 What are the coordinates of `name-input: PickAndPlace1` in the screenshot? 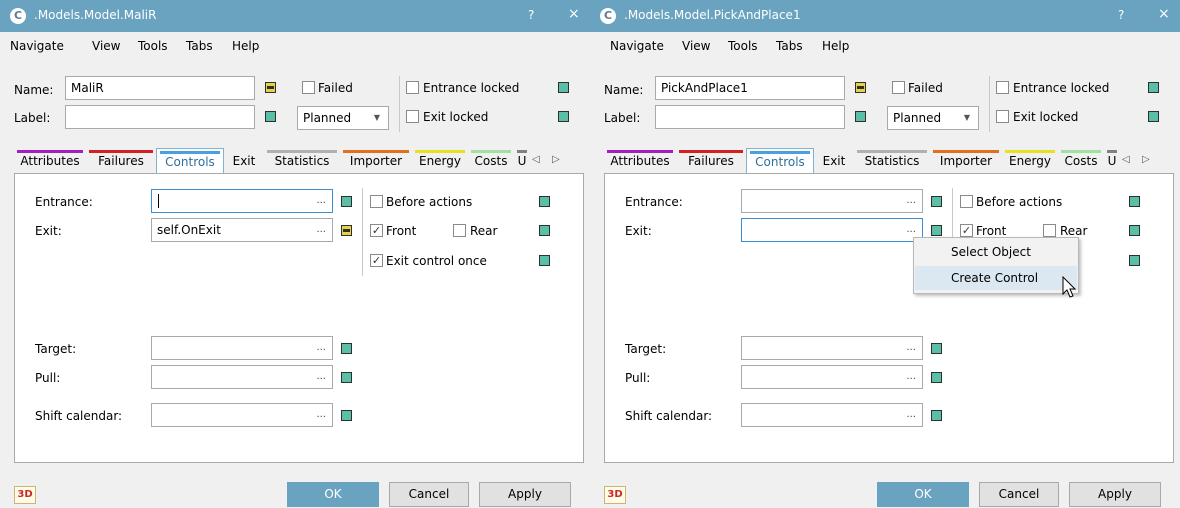 It's located at (750, 88).